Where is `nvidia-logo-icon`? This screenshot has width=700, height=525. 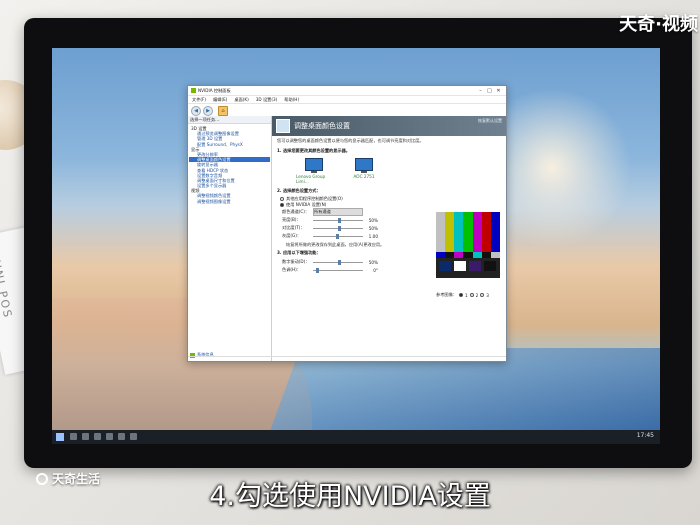
nvidia-logo-icon is located at coordinates (193, 90).